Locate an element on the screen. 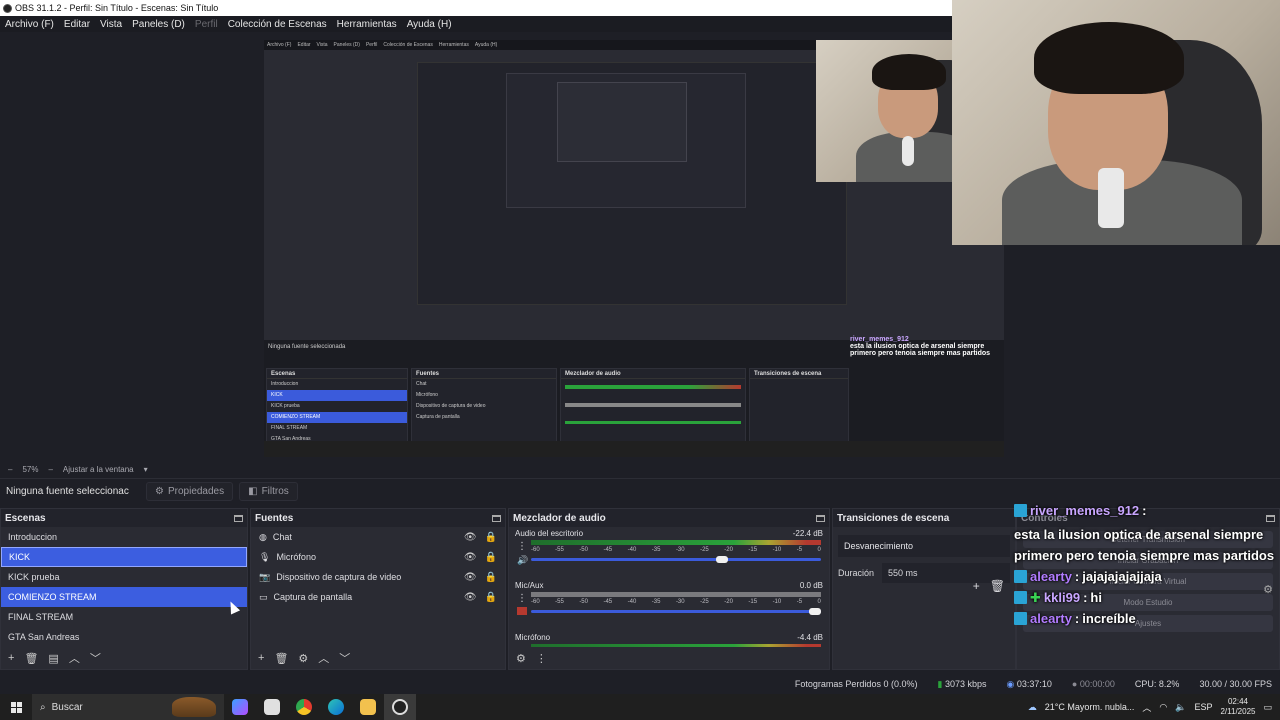  source-item: ◍ Chat 👁 🔒 is located at coordinates (378, 537).